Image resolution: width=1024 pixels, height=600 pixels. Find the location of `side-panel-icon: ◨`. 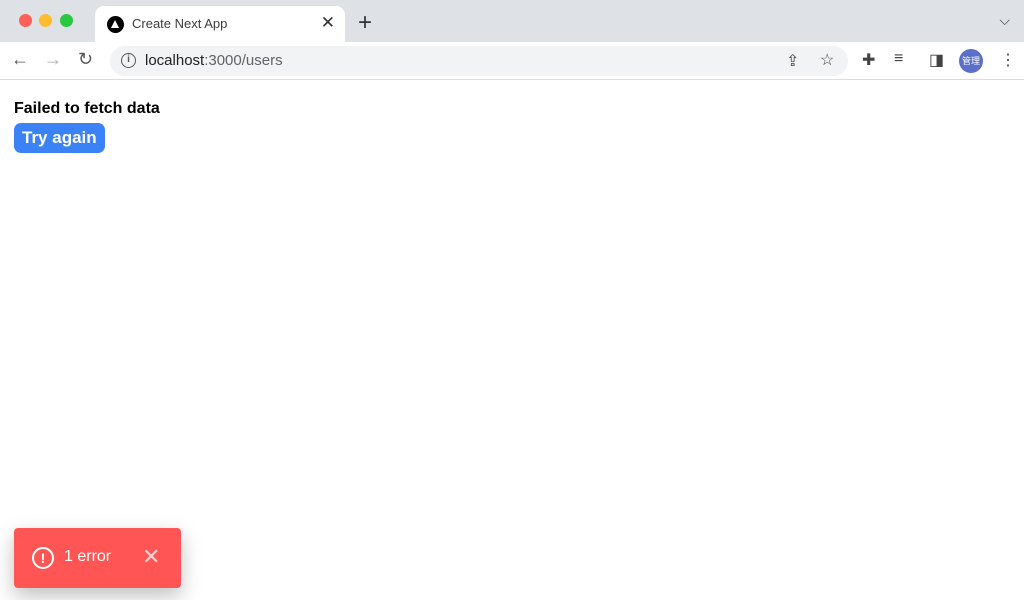

side-panel-icon: ◨ is located at coordinates (936, 60).